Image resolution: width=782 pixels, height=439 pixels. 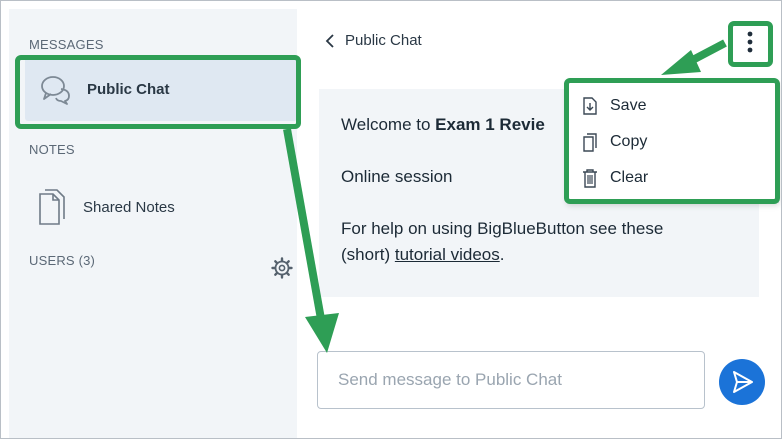 I want to click on send-button, so click(x=742, y=382).